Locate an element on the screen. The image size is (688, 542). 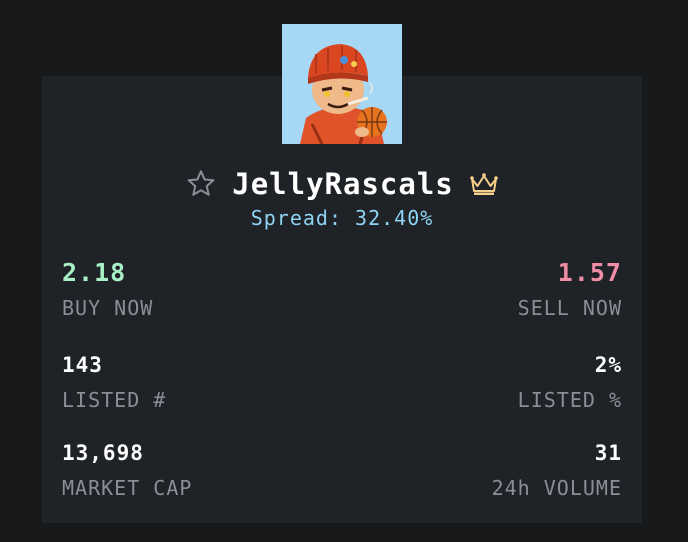
market-cap-stat: 13,698 MARKET CAP is located at coordinates (192, 469).